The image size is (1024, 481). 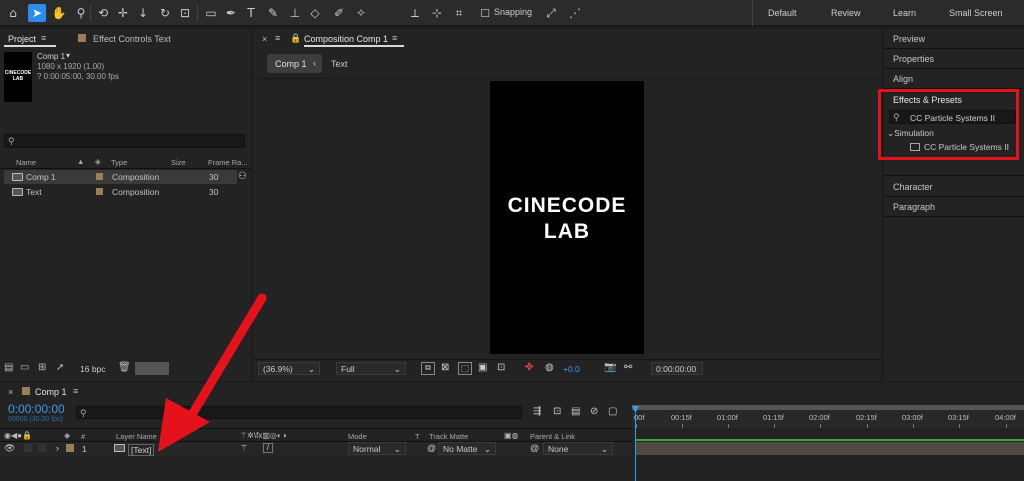 I want to click on composition-canvas: CINECODE LAB, so click(x=567, y=217).